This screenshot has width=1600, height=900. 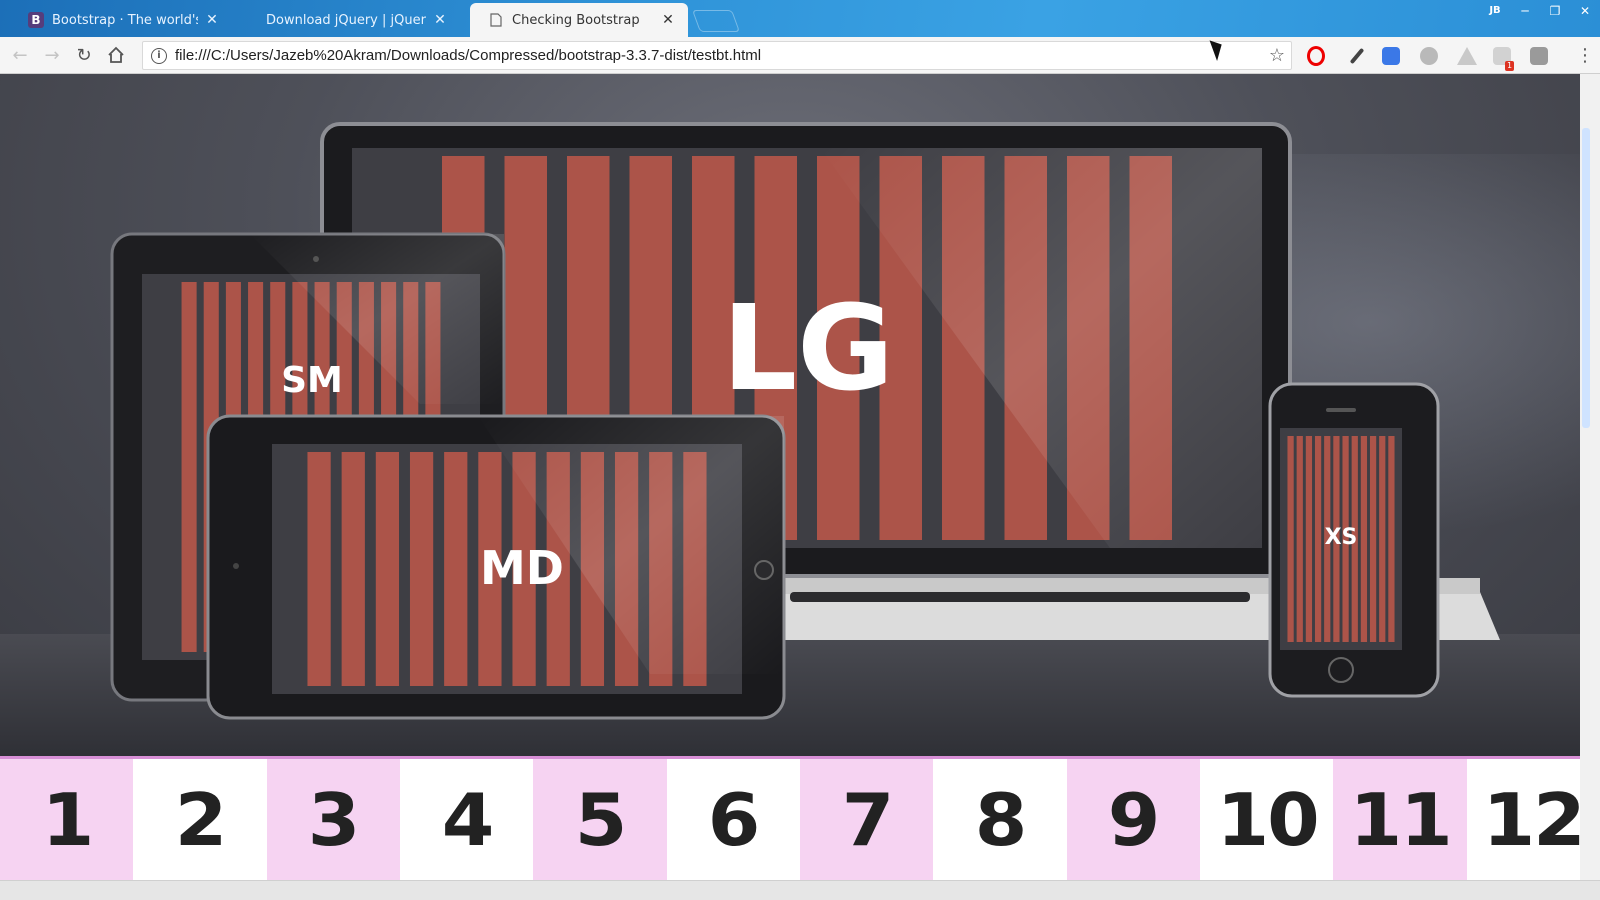 I want to click on grid-column-9: 9, so click(x=1133, y=819).